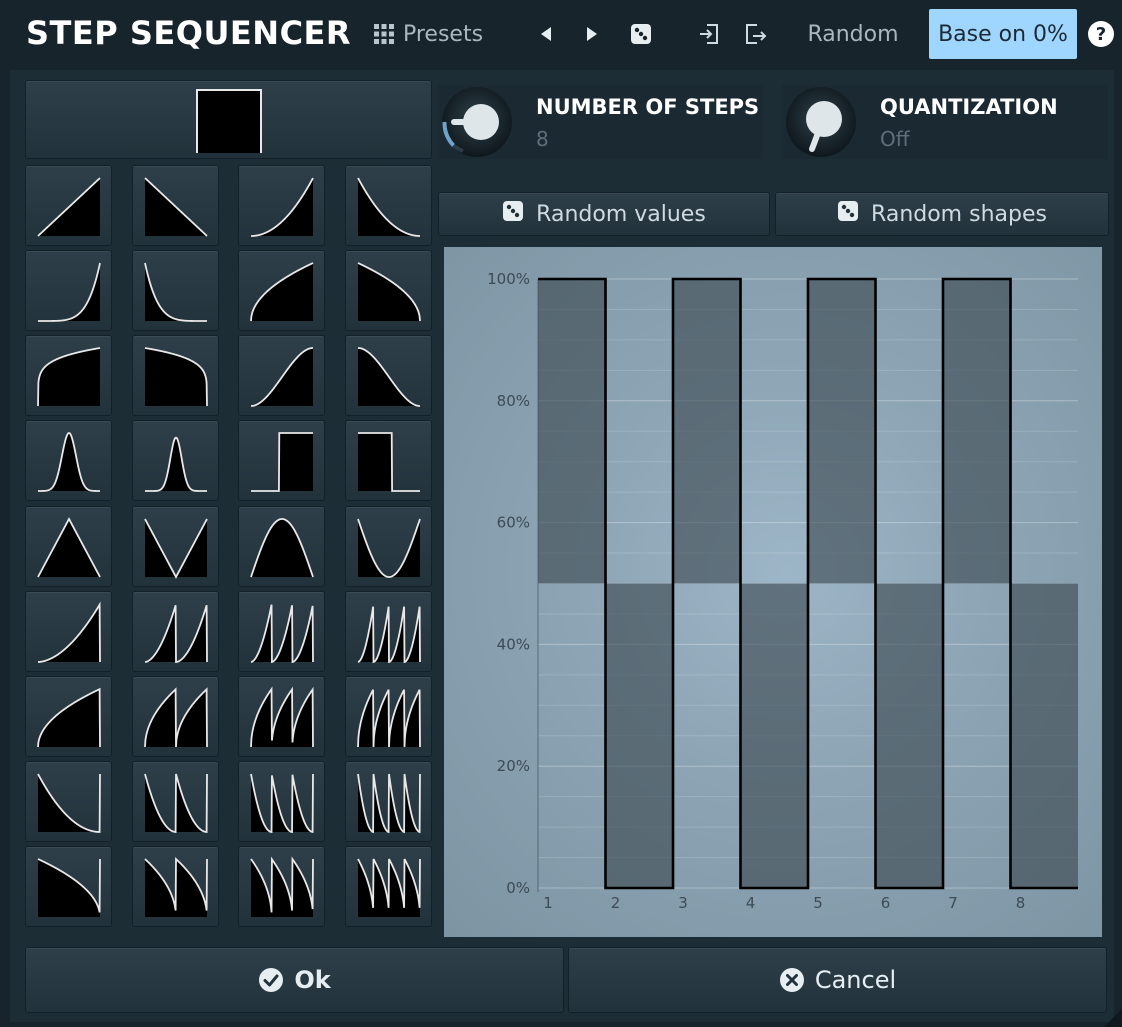 The width and height of the screenshot is (1122, 1027). I want to click on s-up-shape-icon, so click(282, 377).